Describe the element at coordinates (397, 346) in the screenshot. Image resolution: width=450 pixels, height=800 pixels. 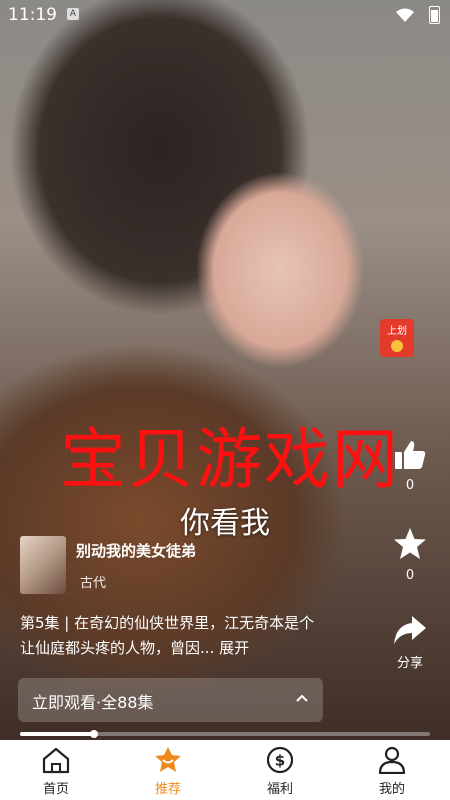
I see `coin-icon` at that location.